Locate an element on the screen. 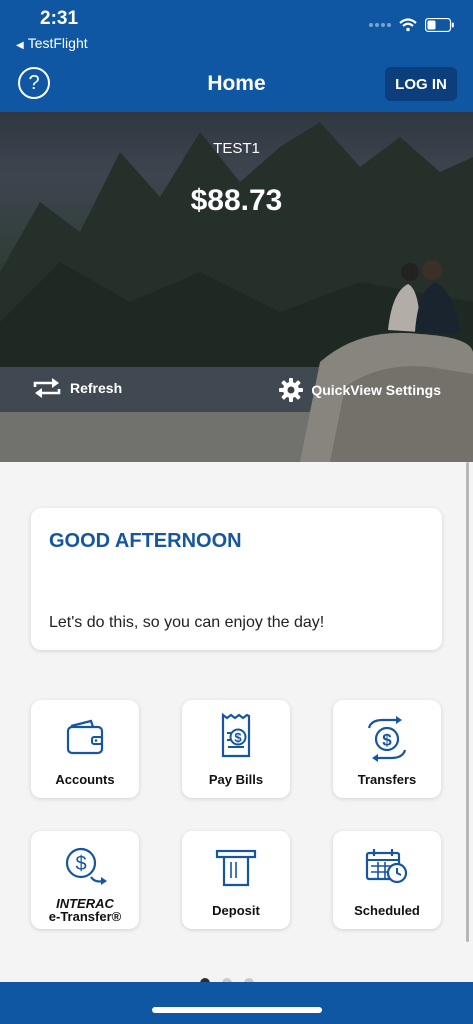 The height and width of the screenshot is (1024, 473). scheduled-label: Scheduled is located at coordinates (387, 910).